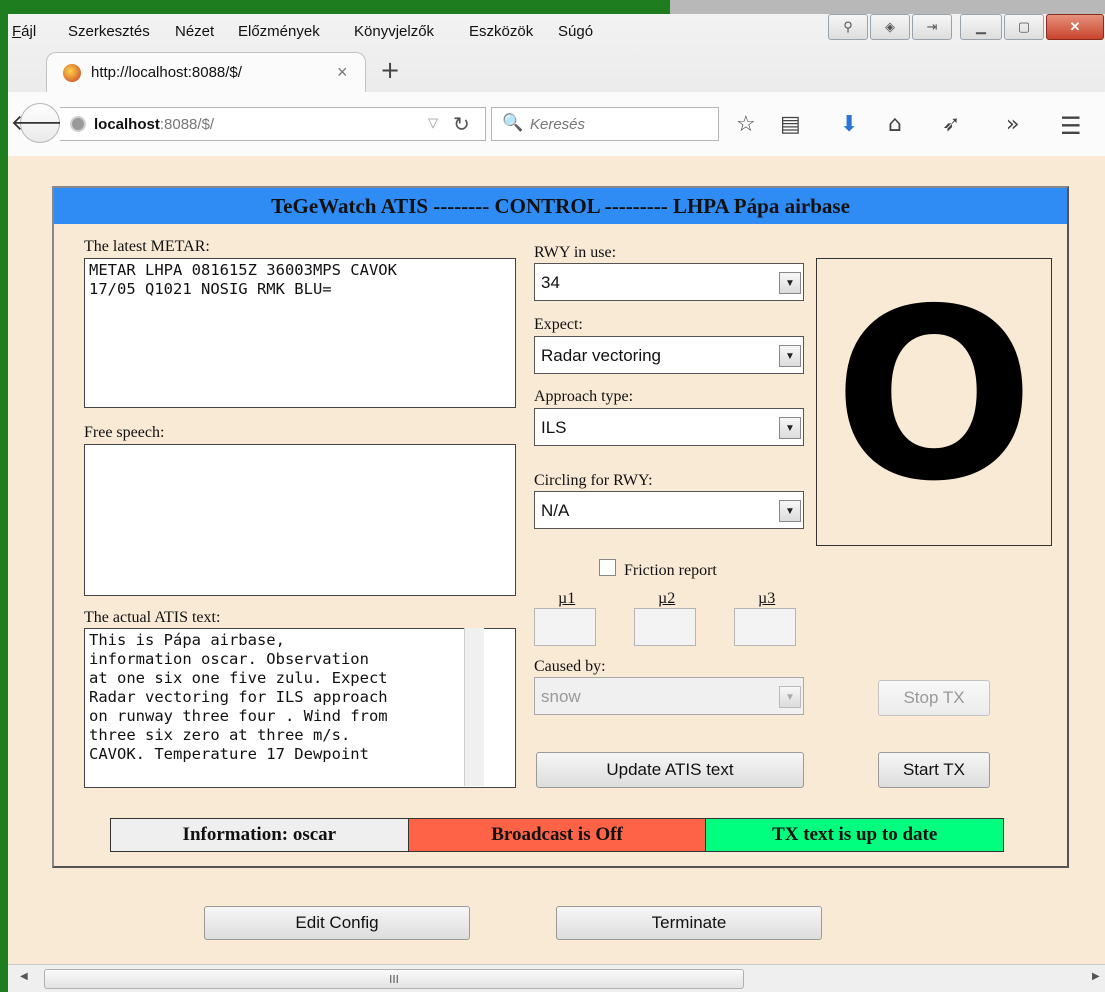 The image size is (1105, 992). What do you see at coordinates (669, 696) in the screenshot?
I see `caused-by-select: snow ▼` at bounding box center [669, 696].